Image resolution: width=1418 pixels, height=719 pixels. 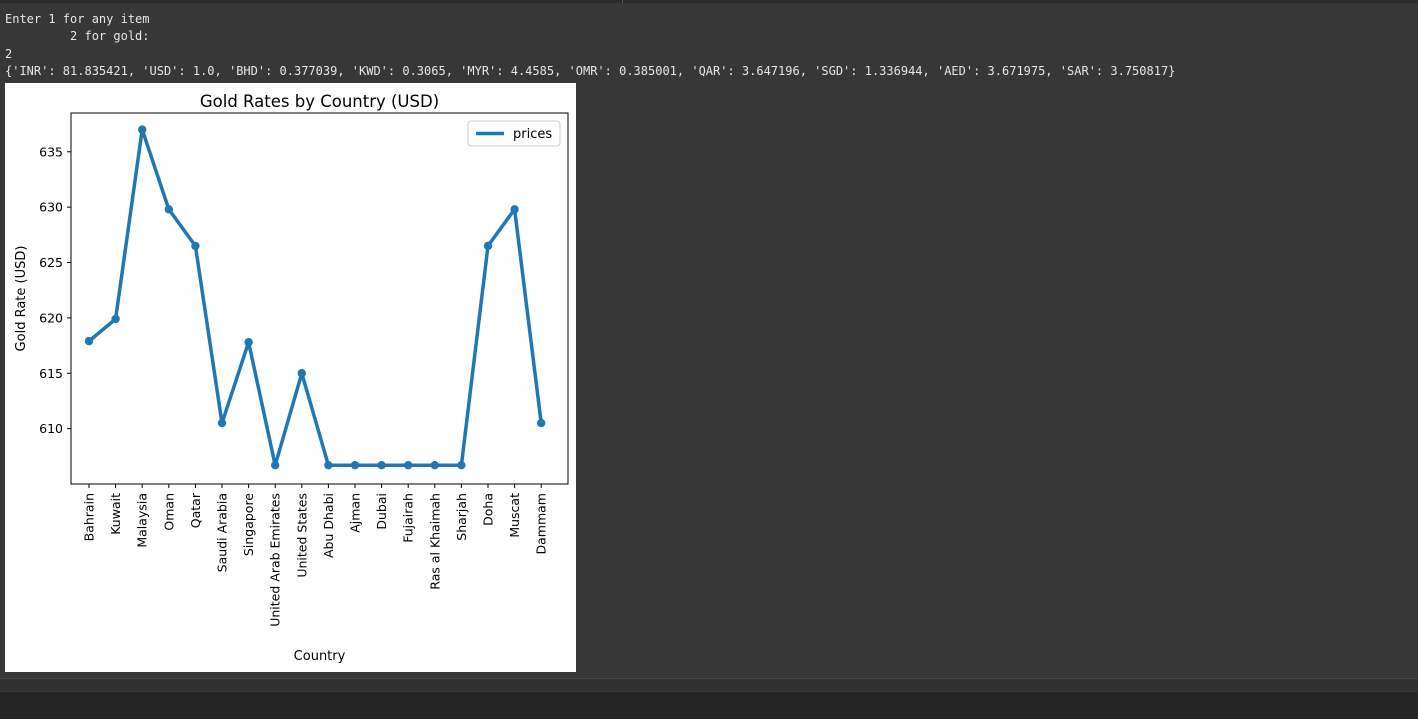 I want to click on x-tick-label: Sharjah, so click(x=461, y=517).